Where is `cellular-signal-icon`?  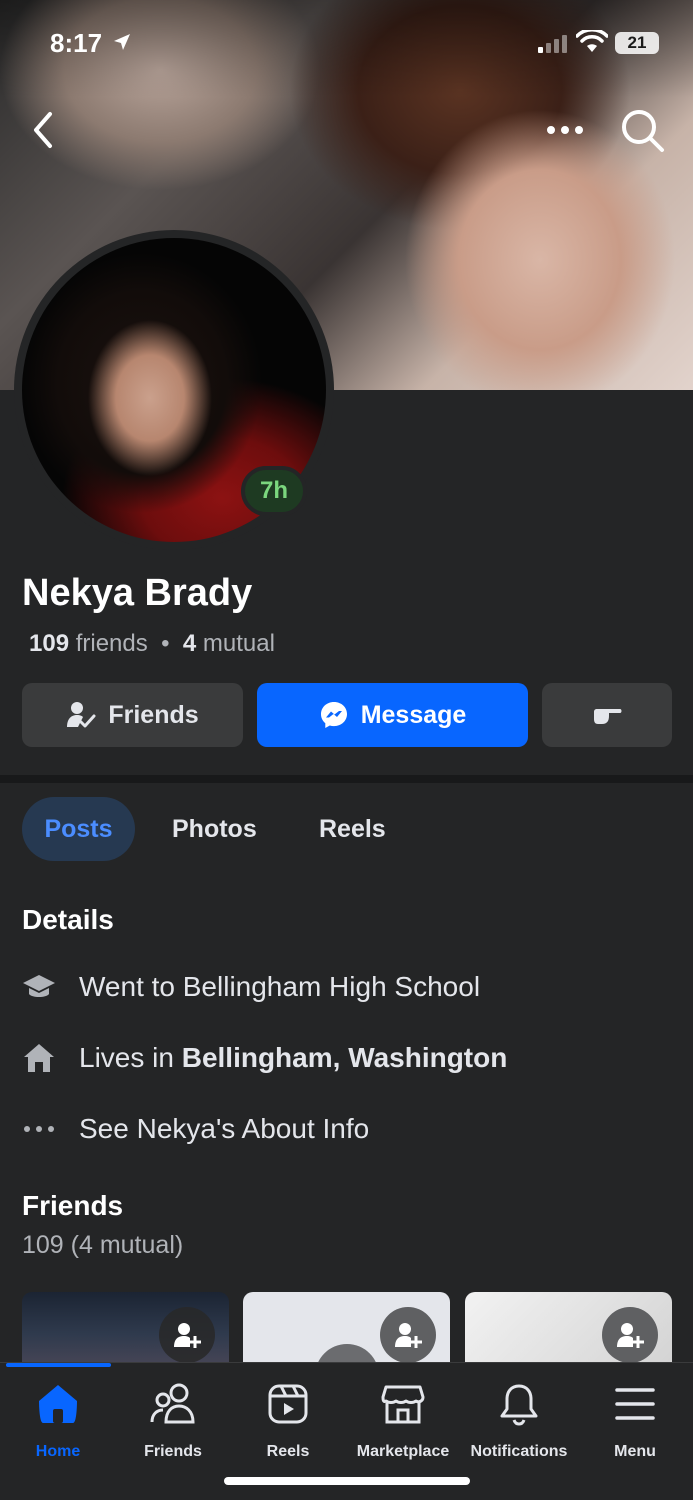
cellular-signal-icon is located at coordinates (552, 44).